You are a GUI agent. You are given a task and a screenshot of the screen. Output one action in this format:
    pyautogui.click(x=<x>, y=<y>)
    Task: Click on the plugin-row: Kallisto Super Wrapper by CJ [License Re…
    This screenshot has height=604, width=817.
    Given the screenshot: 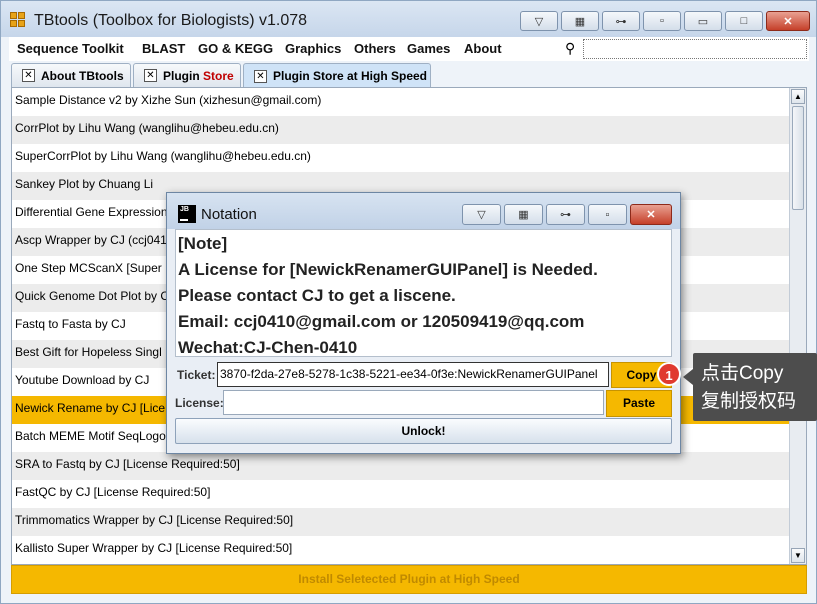 What is the action you would take?
    pyautogui.click(x=401, y=550)
    